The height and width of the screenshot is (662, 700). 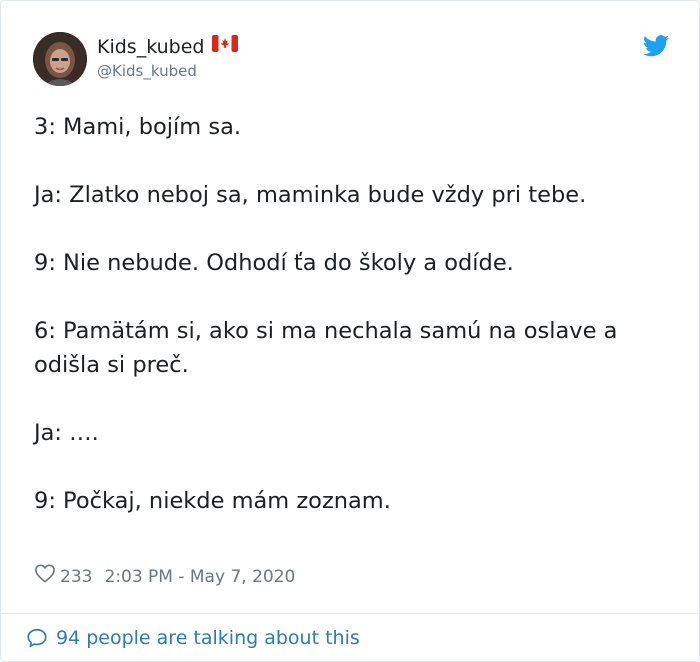 I want to click on avatar, so click(x=60, y=59).